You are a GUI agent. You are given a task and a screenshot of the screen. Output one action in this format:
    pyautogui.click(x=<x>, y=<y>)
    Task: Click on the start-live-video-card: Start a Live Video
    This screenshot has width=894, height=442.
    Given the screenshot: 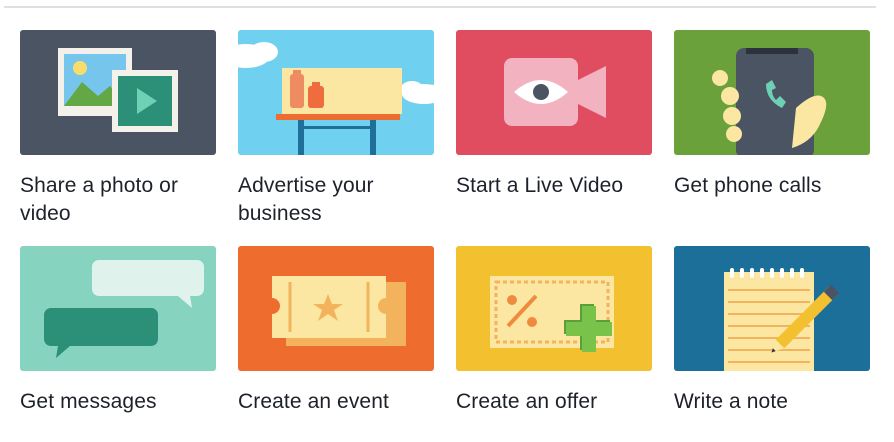 What is the action you would take?
    pyautogui.click(x=554, y=115)
    